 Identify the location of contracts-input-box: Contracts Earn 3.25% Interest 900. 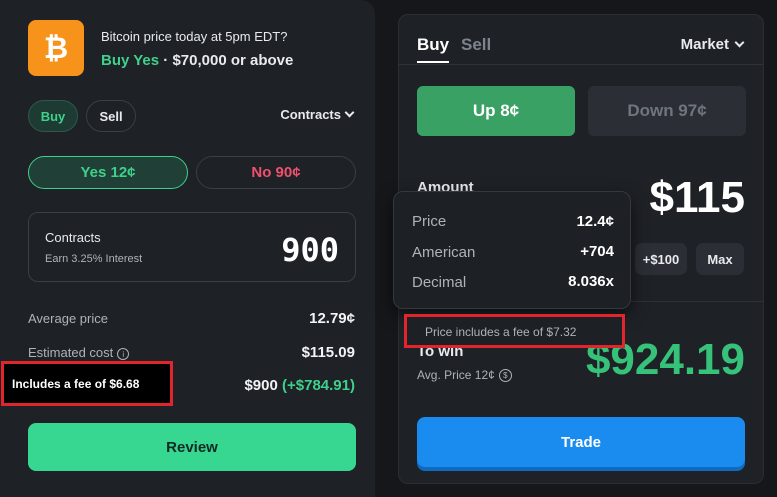
(192, 247).